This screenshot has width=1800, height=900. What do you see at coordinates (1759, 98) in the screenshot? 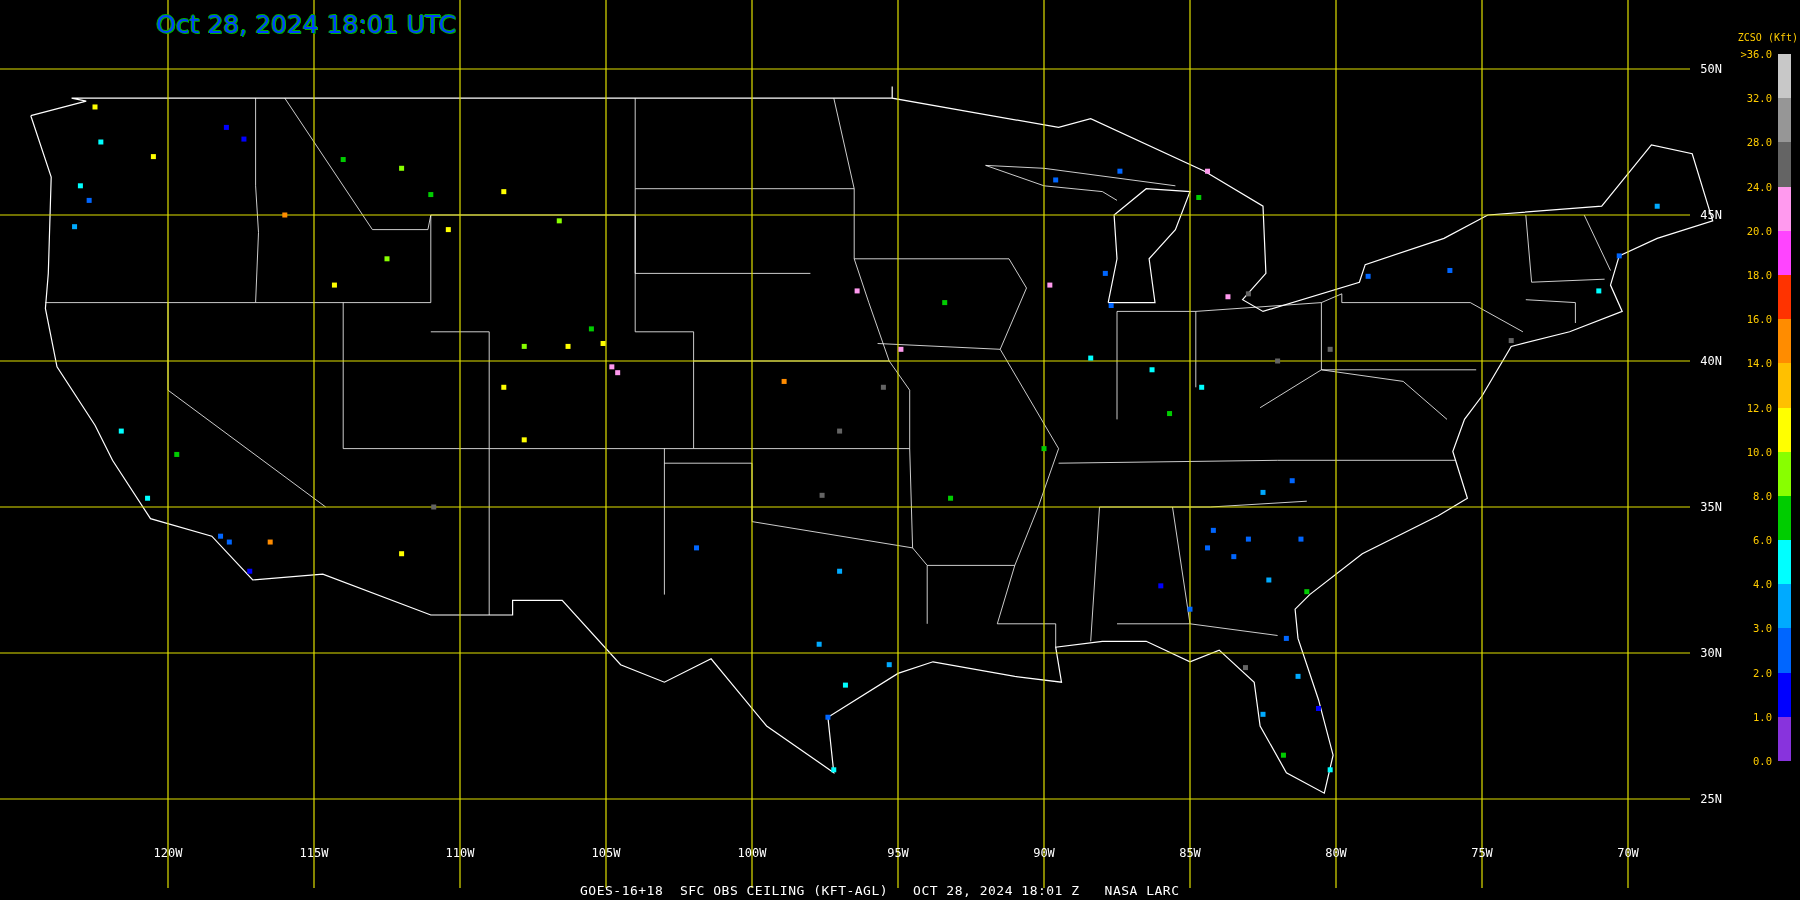
I see `legend-label: 32.0` at bounding box center [1759, 98].